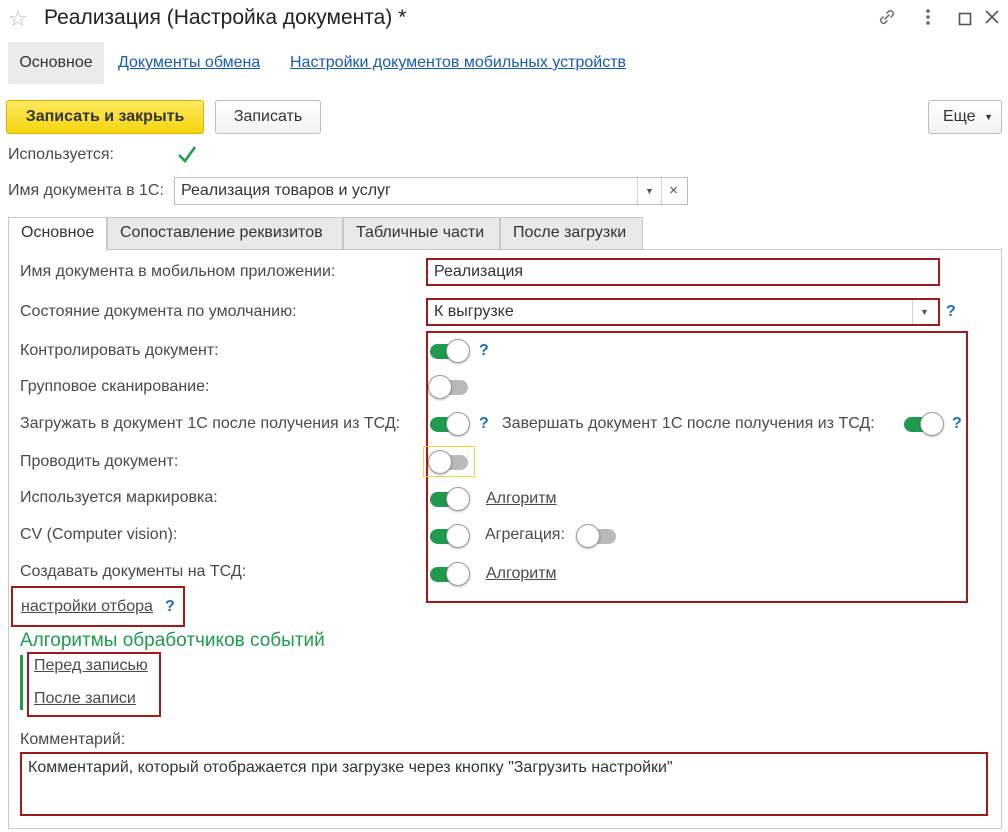 The image size is (1008, 832). I want to click on after-write-link: После записи, so click(85, 699).